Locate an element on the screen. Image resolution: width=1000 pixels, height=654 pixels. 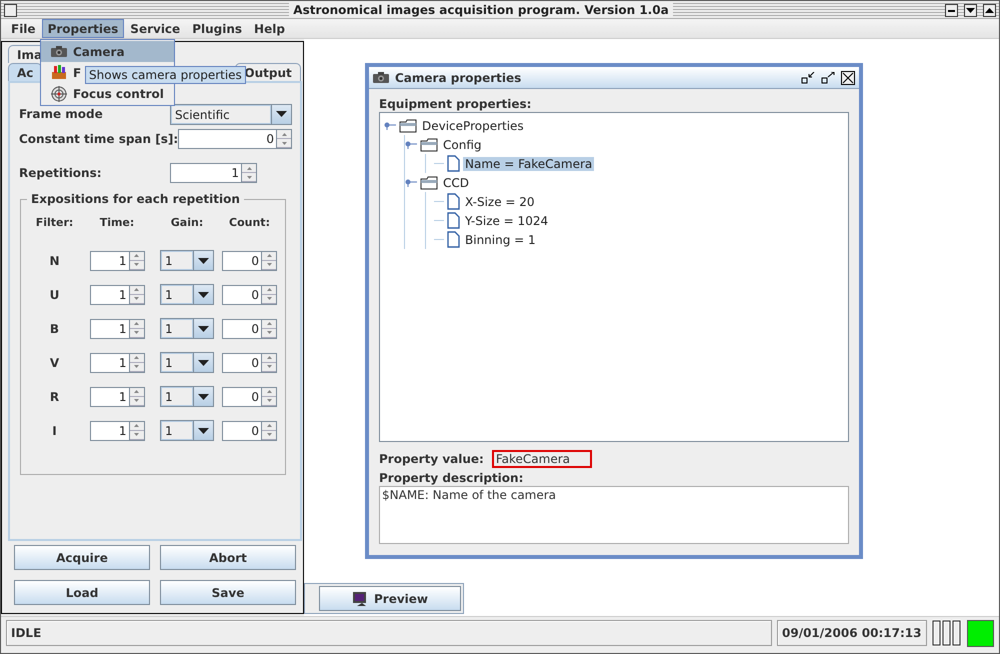
dialog-title: Camera properties is located at coordinates (458, 77).